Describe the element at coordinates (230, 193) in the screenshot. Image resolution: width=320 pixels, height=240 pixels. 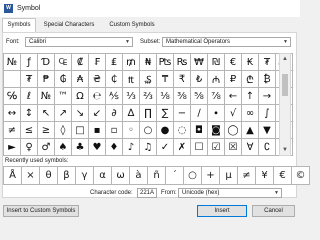
I see `from-select: Unicode (hex) ▼` at that location.